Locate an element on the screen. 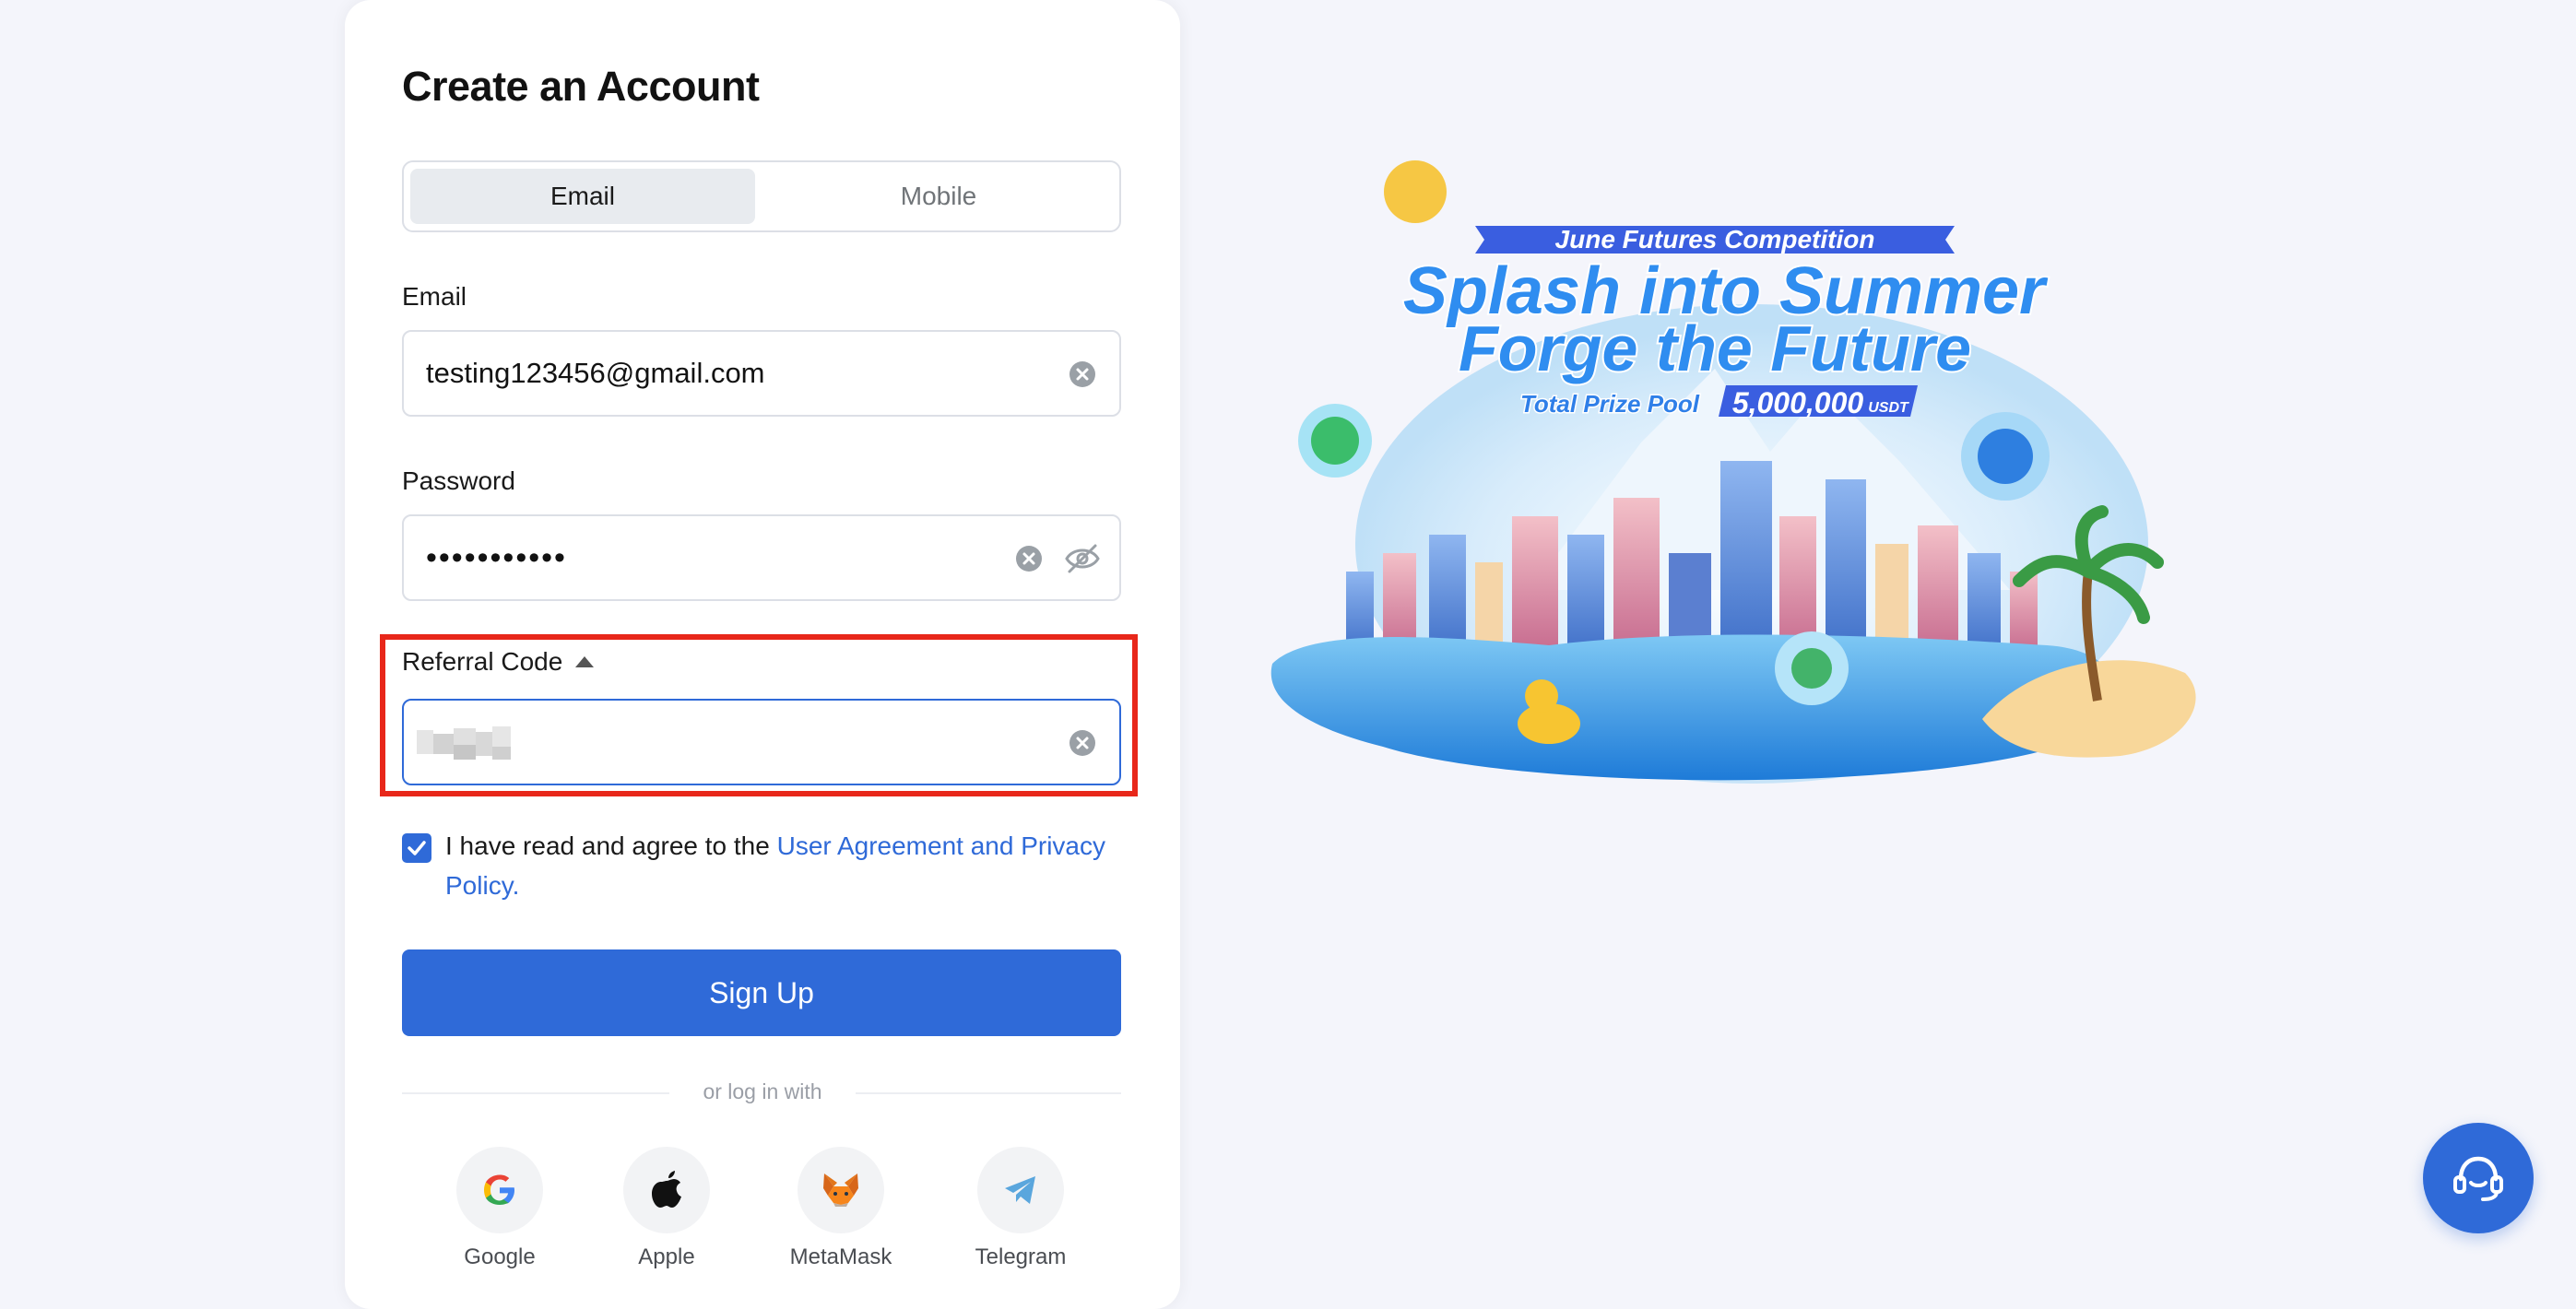  telegram-login-button: Telegram is located at coordinates (1020, 1208).